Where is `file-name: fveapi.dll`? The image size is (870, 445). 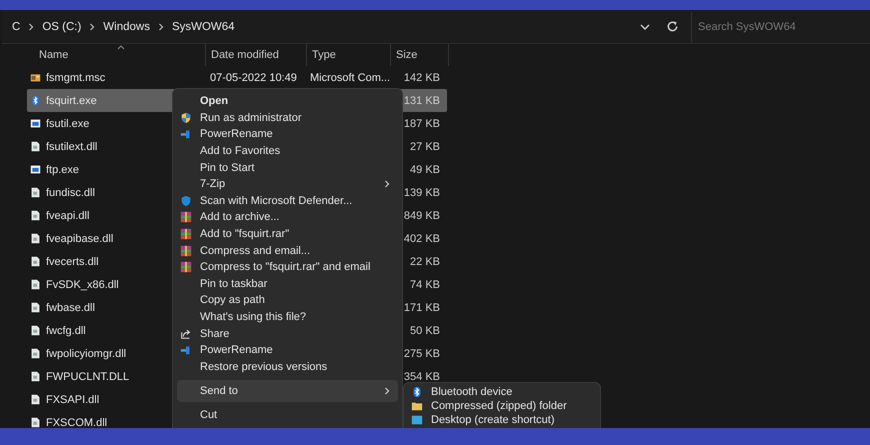
file-name: fveapi.dll is located at coordinates (68, 216).